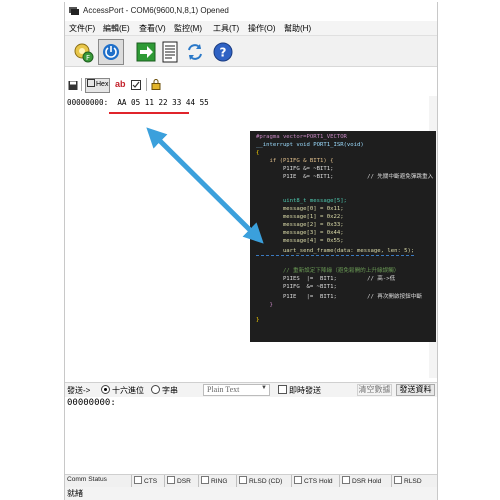  Describe the element at coordinates (116, 28) in the screenshot. I see `menu-edit: 編輯(E)` at that location.